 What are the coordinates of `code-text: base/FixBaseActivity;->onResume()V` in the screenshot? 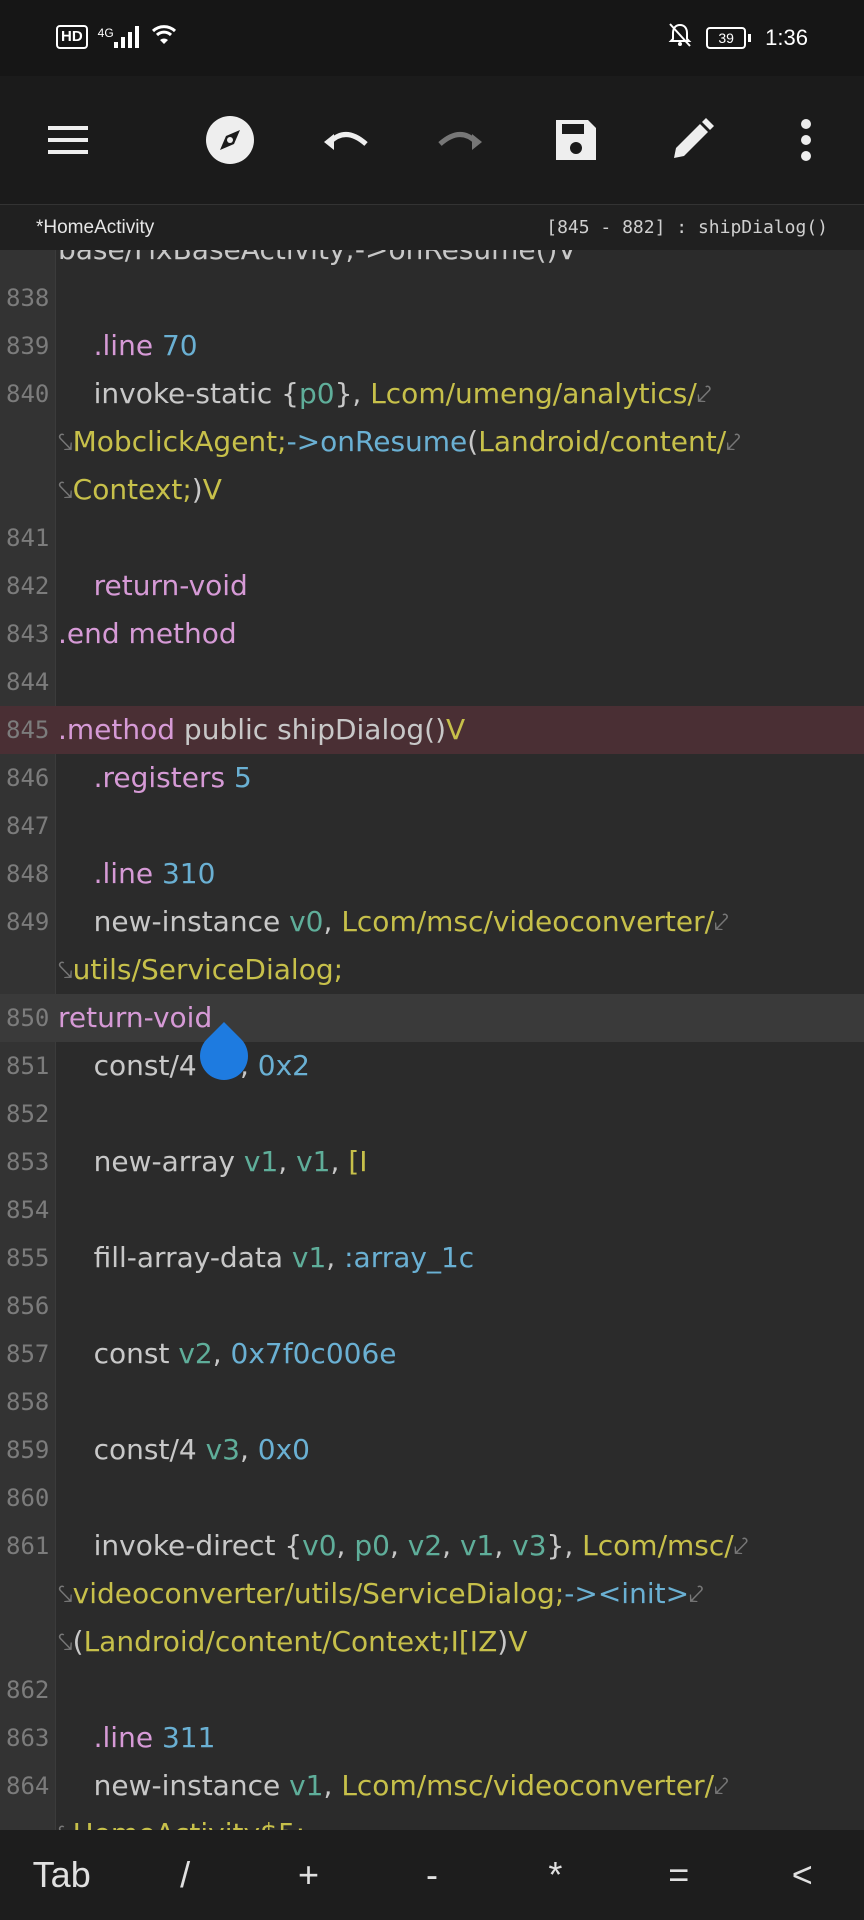 It's located at (317, 262).